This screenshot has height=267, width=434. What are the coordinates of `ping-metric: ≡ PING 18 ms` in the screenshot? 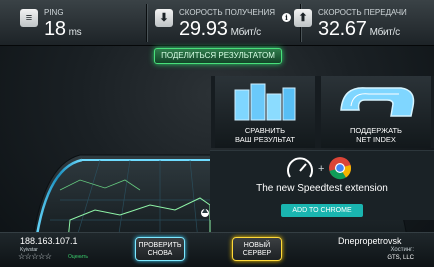 It's located at (70, 24).